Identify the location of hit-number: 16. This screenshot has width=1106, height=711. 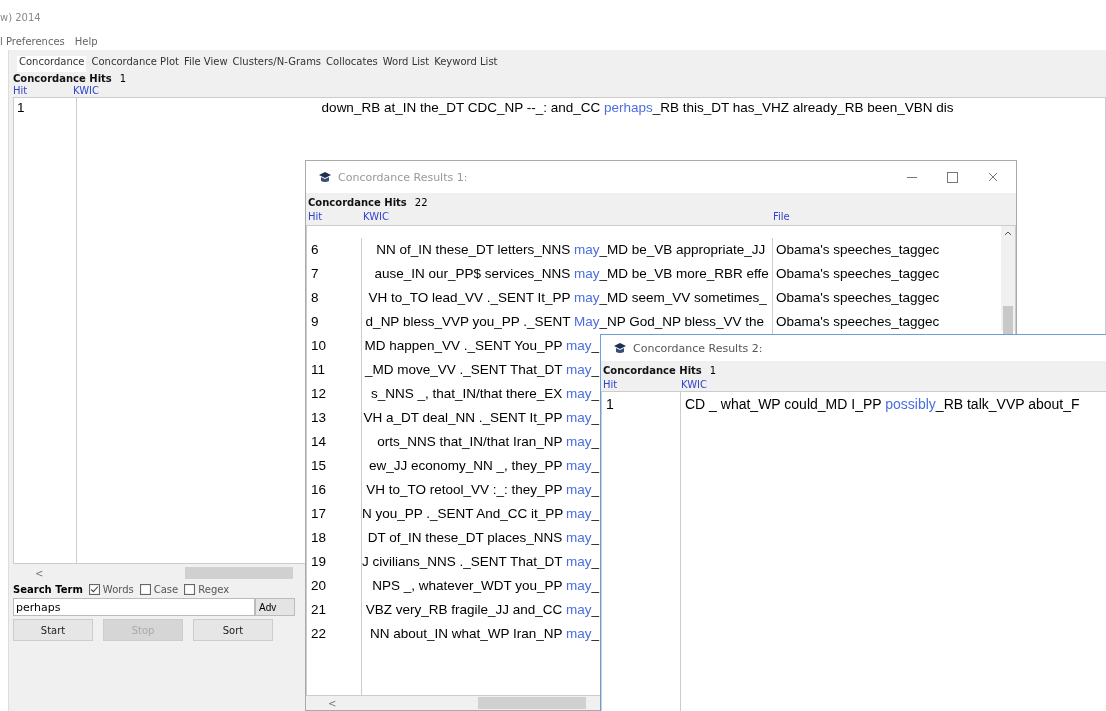
(319, 490).